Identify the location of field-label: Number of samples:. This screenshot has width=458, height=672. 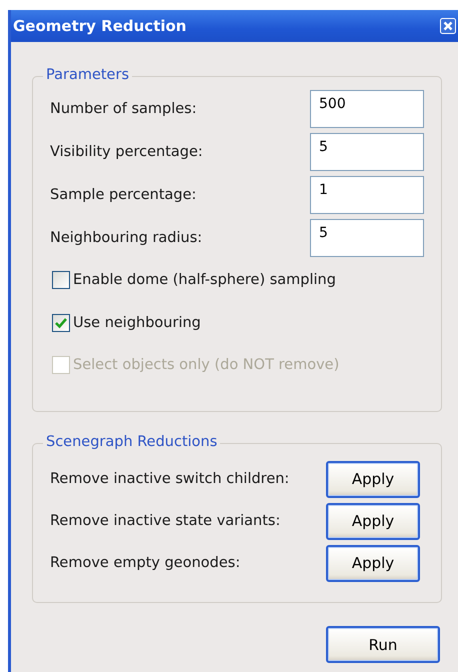
(123, 108).